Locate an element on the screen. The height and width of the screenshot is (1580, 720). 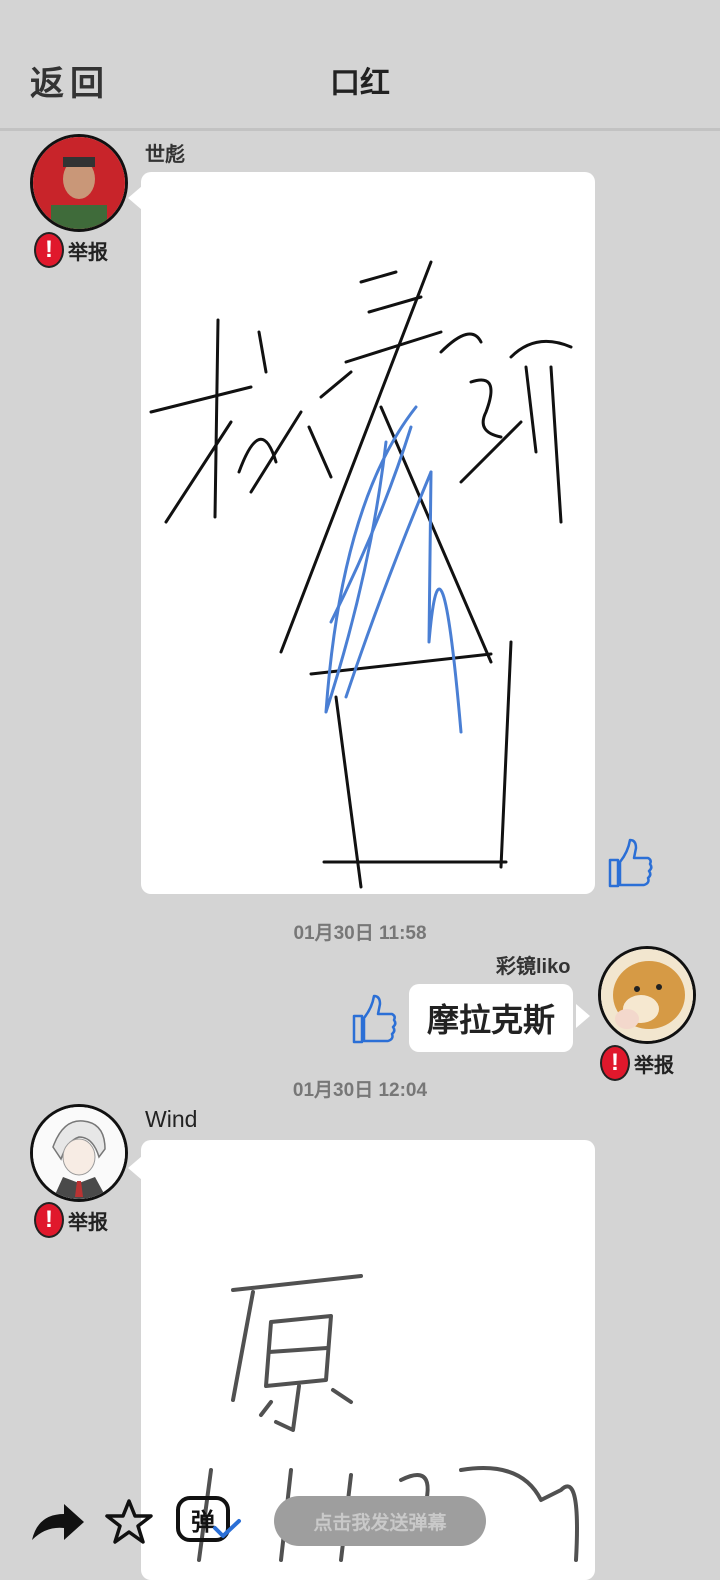
check-icon is located at coordinates (227, 1528).